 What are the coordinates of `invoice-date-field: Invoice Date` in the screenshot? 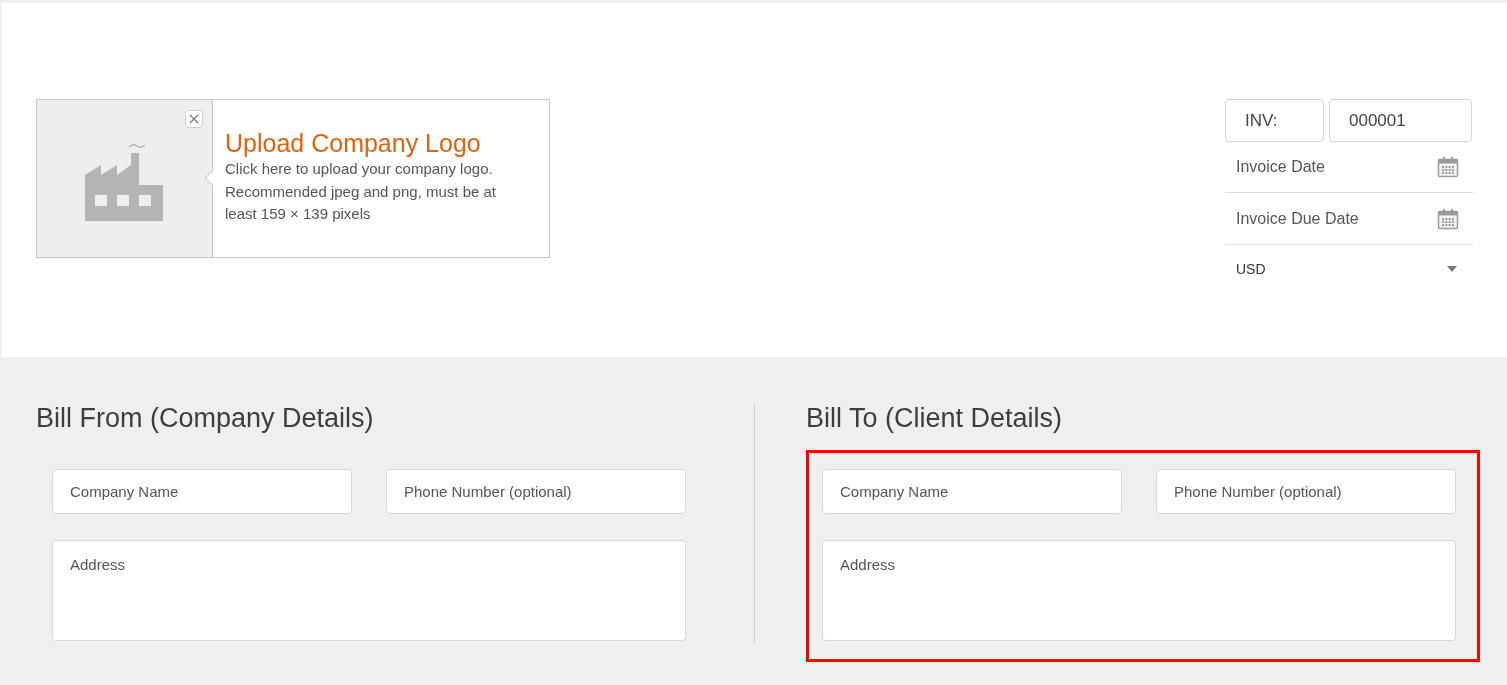 It's located at (1326, 167).